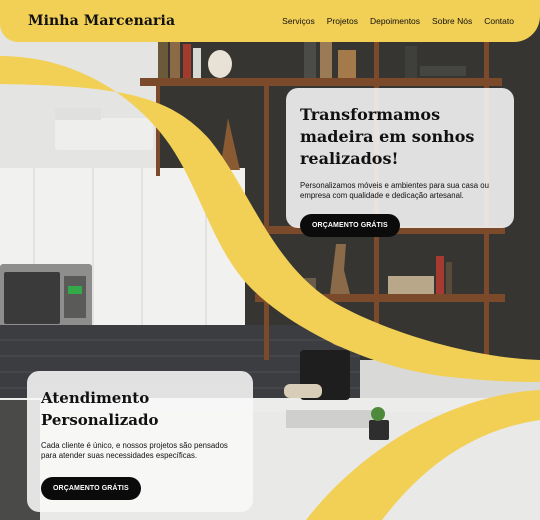  What do you see at coordinates (452, 21) in the screenshot?
I see `nav-link-sobre-nos: Sobre Nós` at bounding box center [452, 21].